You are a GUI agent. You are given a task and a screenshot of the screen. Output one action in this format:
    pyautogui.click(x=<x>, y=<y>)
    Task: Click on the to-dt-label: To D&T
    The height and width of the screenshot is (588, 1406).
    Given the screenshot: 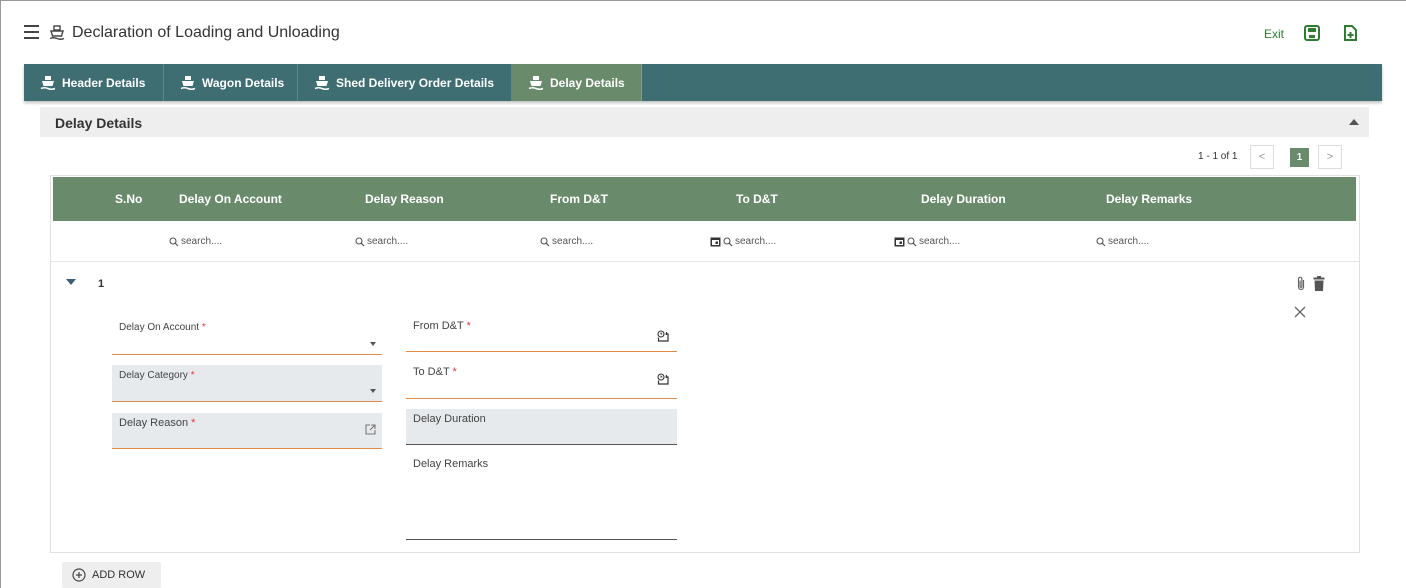 What is the action you would take?
    pyautogui.click(x=431, y=372)
    